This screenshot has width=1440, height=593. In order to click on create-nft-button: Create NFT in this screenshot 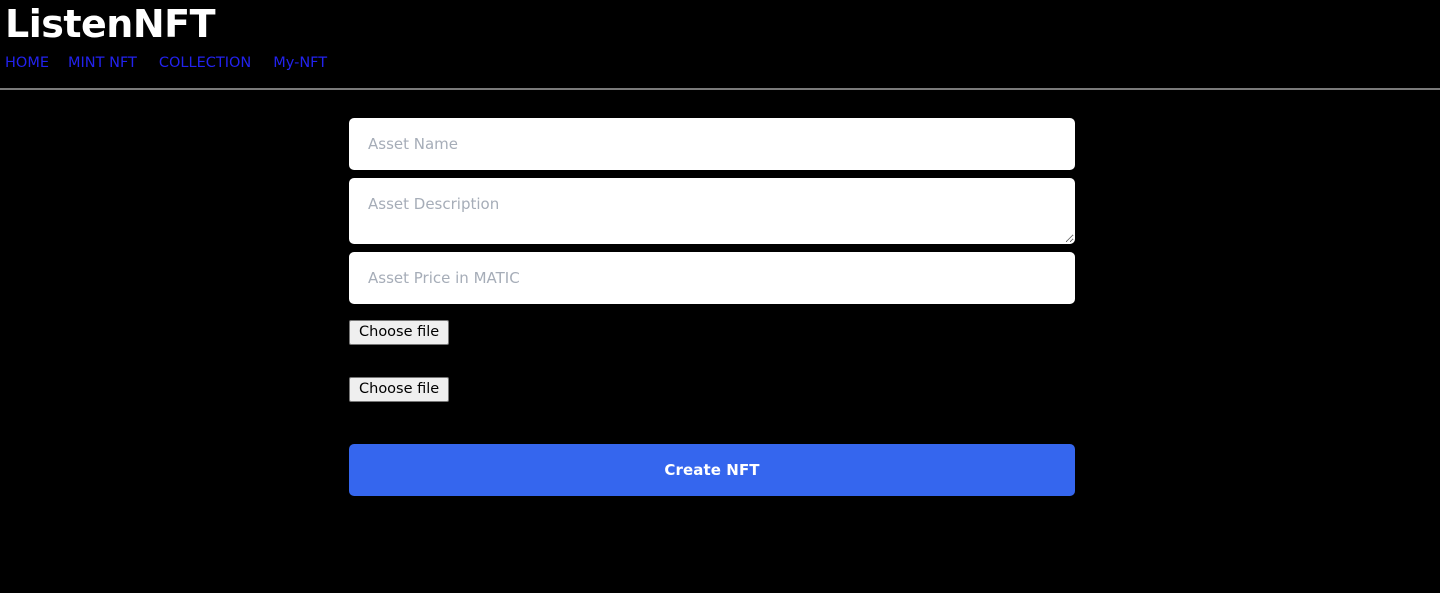, I will do `click(712, 470)`.